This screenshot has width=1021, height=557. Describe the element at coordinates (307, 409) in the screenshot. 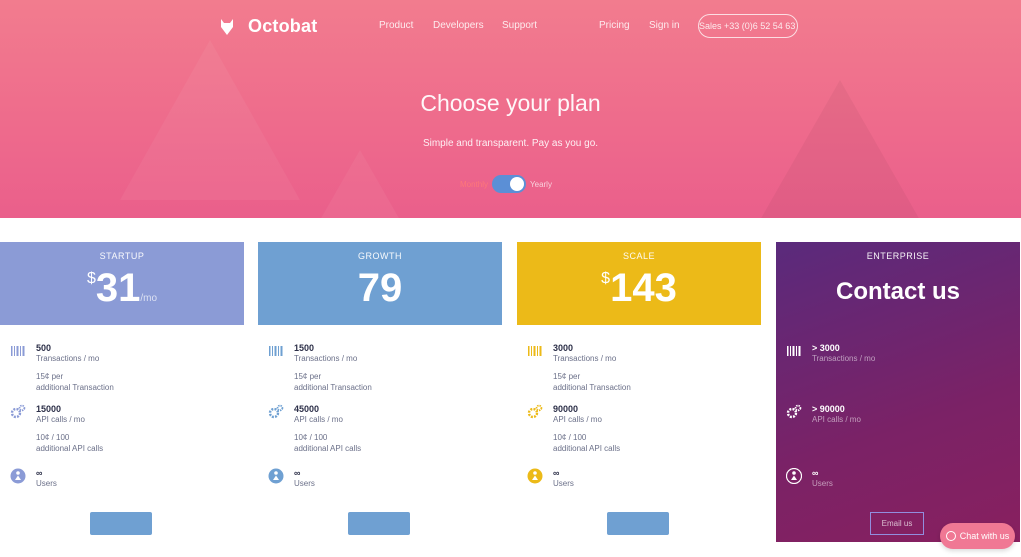

I see `api-calls-value: 45000` at that location.